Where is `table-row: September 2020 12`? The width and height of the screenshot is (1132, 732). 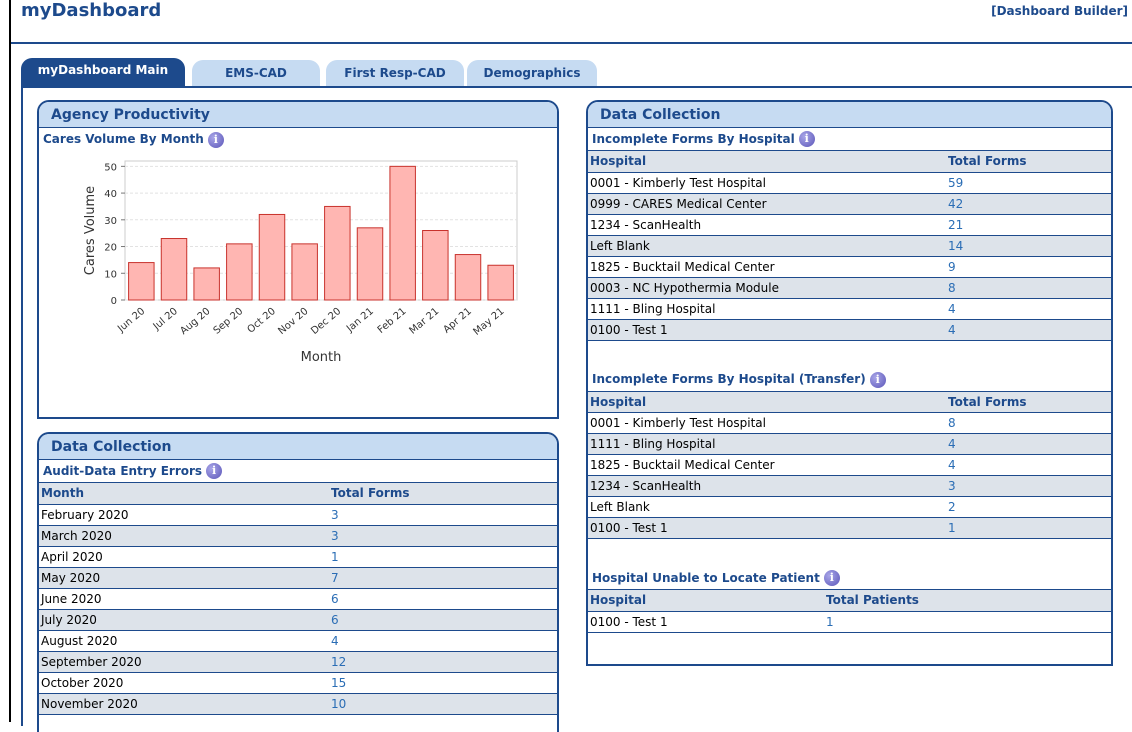 table-row: September 2020 12 is located at coordinates (298, 662).